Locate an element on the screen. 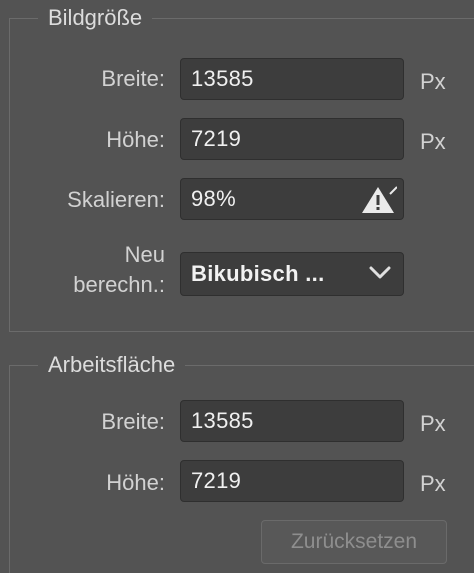  resample-label-line2: berechn.: is located at coordinates (119, 284).